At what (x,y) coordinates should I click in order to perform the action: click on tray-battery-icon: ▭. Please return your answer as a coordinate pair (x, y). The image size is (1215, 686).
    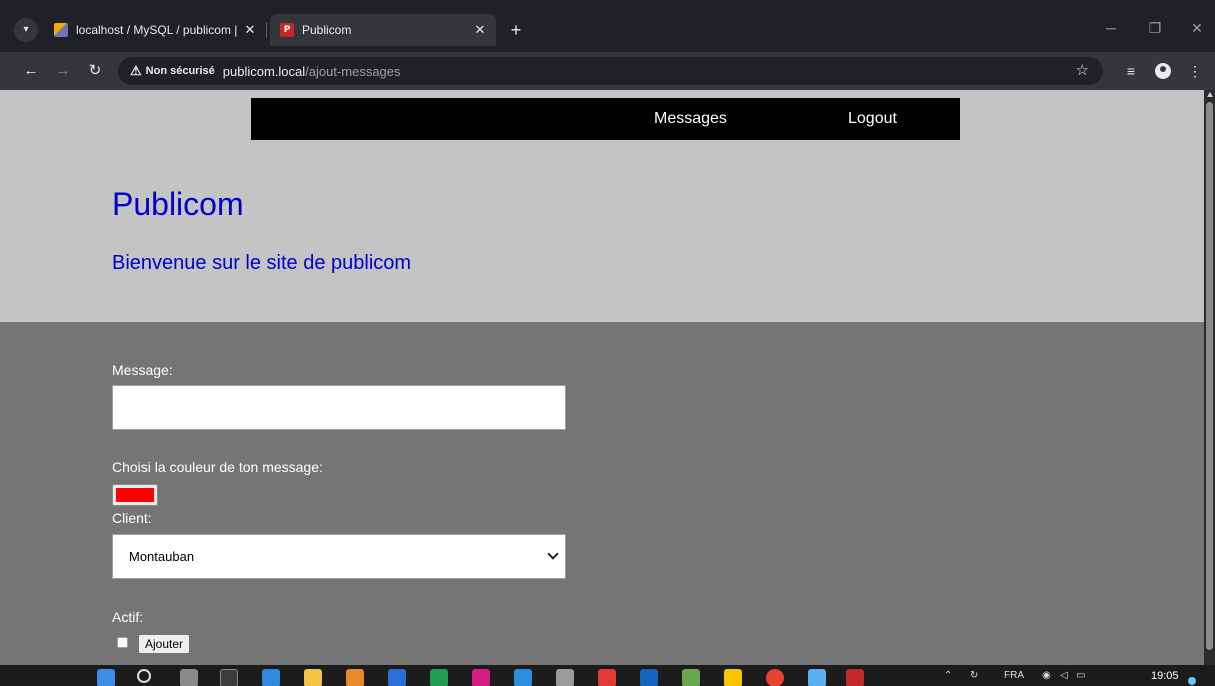
    Looking at the image, I should click on (1080, 675).